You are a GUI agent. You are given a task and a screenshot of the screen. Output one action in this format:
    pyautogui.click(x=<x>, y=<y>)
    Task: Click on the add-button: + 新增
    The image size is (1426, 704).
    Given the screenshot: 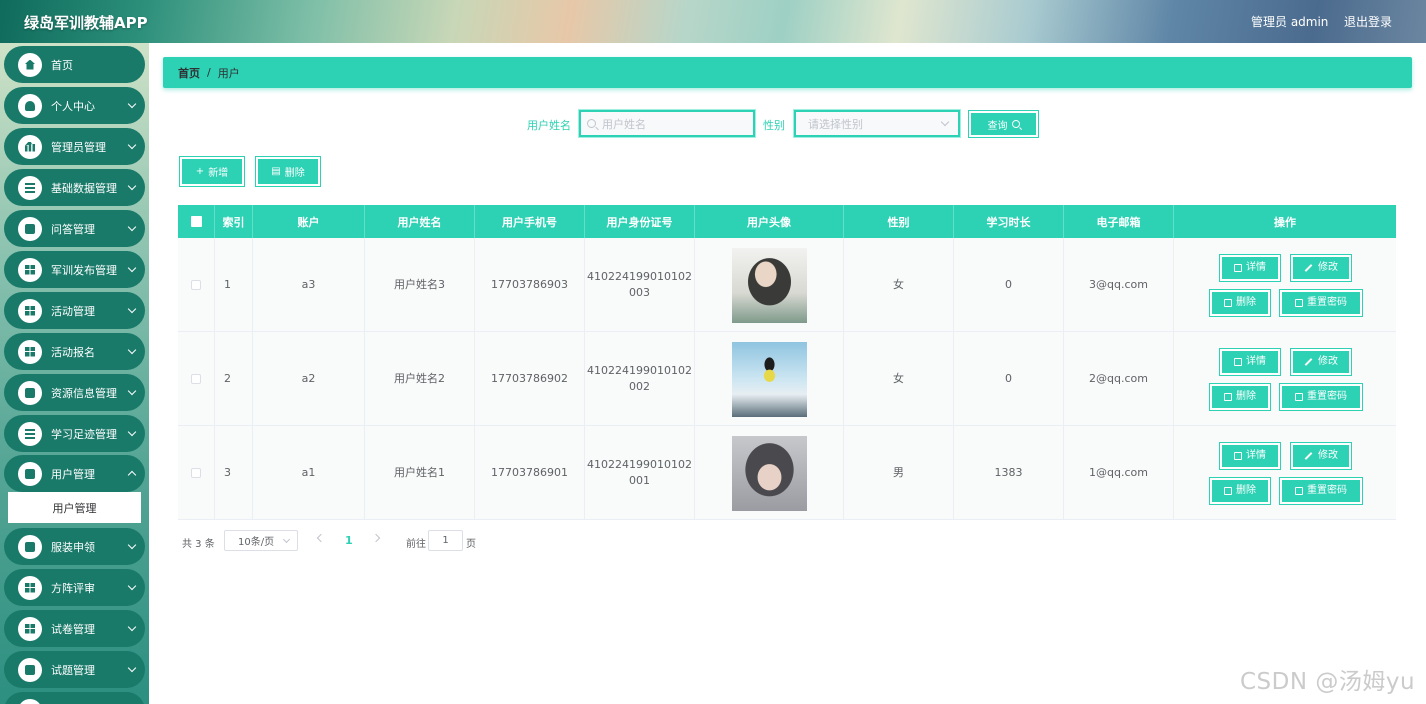 What is the action you would take?
    pyautogui.click(x=212, y=171)
    